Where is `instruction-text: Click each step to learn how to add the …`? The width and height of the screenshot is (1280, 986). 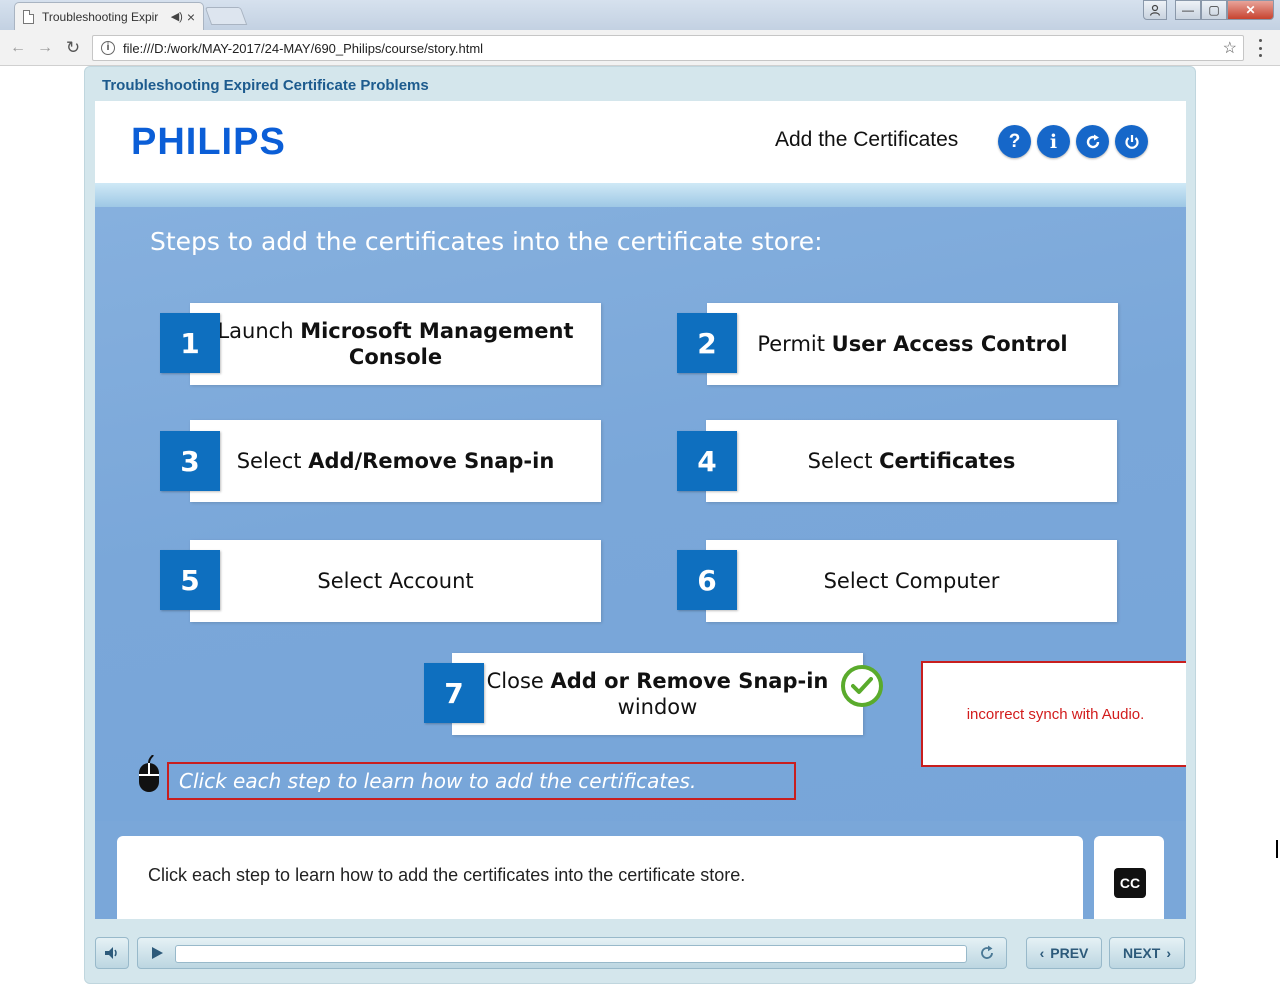
instruction-text: Click each step to learn how to add the … is located at coordinates (481, 781).